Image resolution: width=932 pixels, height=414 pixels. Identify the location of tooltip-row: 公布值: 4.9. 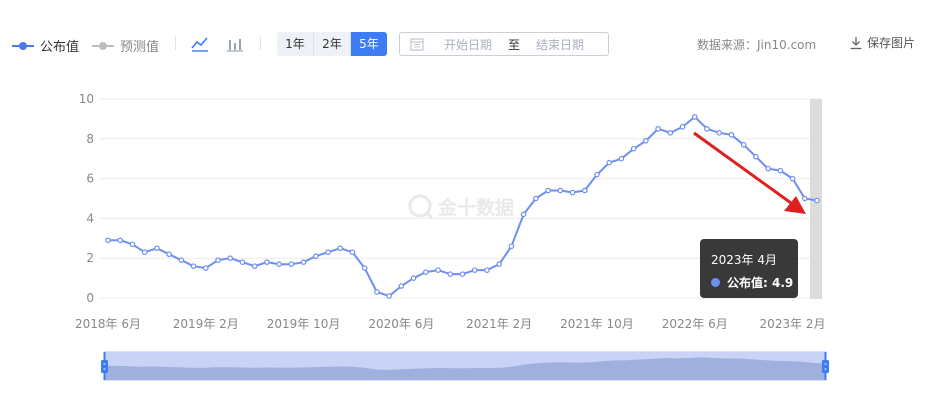
(752, 282).